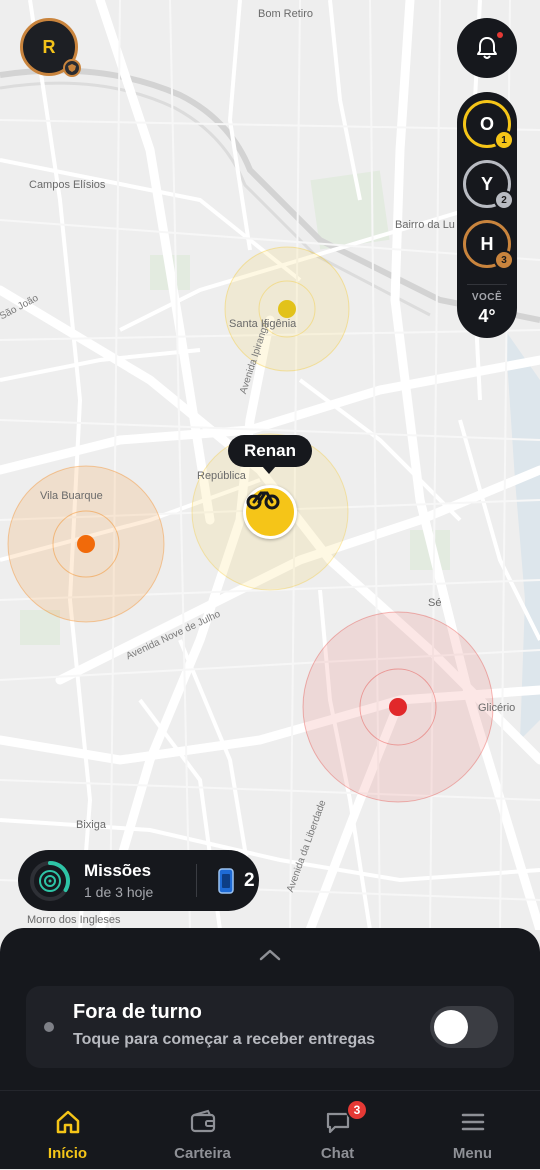 This screenshot has height=1170, width=540. What do you see at coordinates (487, 316) in the screenshot?
I see `you-position: 4°` at bounding box center [487, 316].